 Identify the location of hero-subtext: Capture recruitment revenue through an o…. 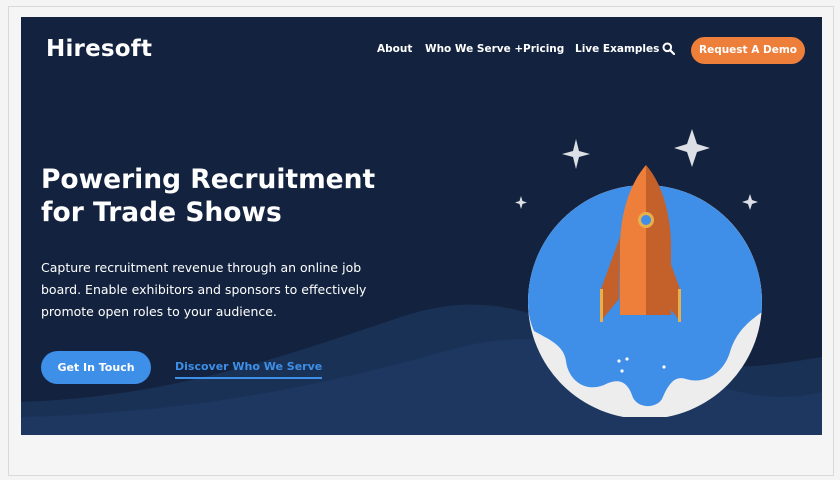
(204, 289).